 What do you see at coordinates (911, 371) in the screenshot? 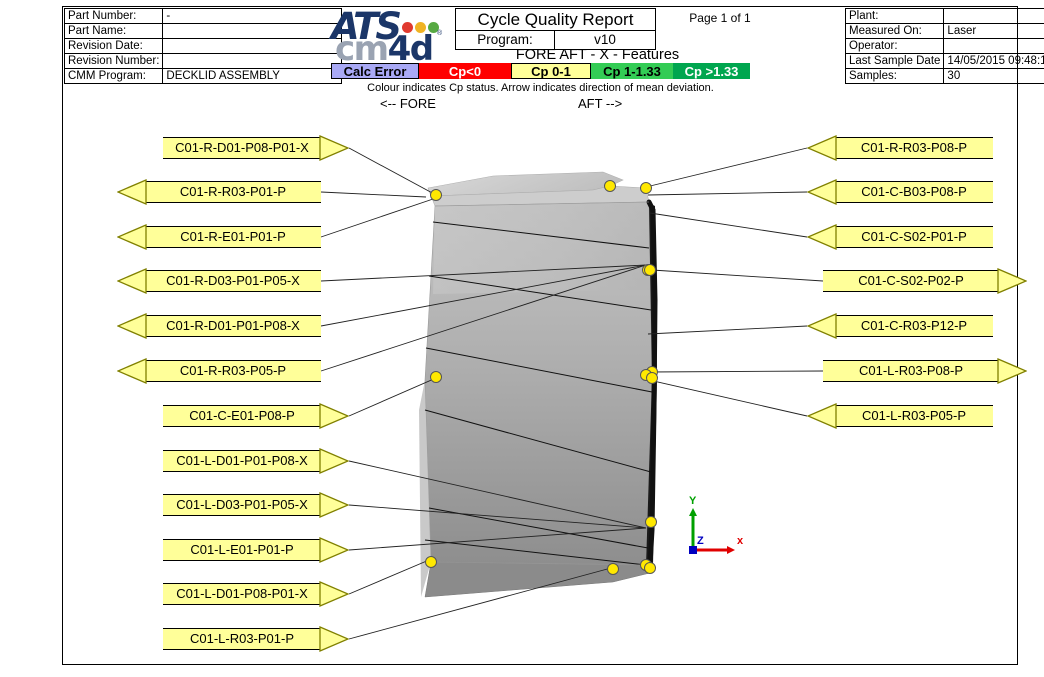
I see `callout-label: C01-L-R03-P08-P` at bounding box center [911, 371].